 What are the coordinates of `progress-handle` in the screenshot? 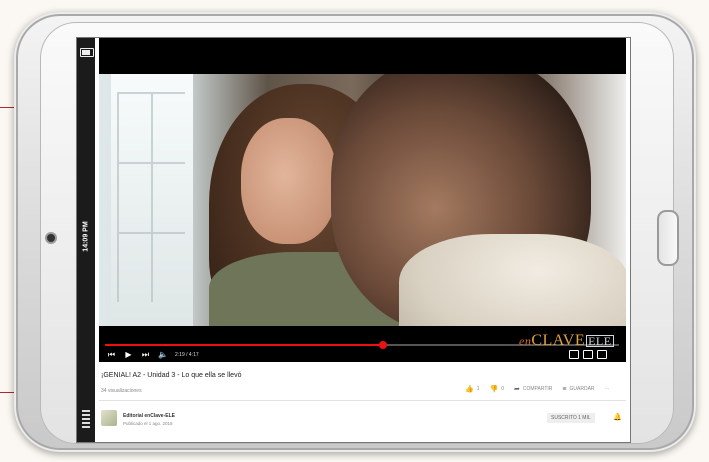 It's located at (382, 345).